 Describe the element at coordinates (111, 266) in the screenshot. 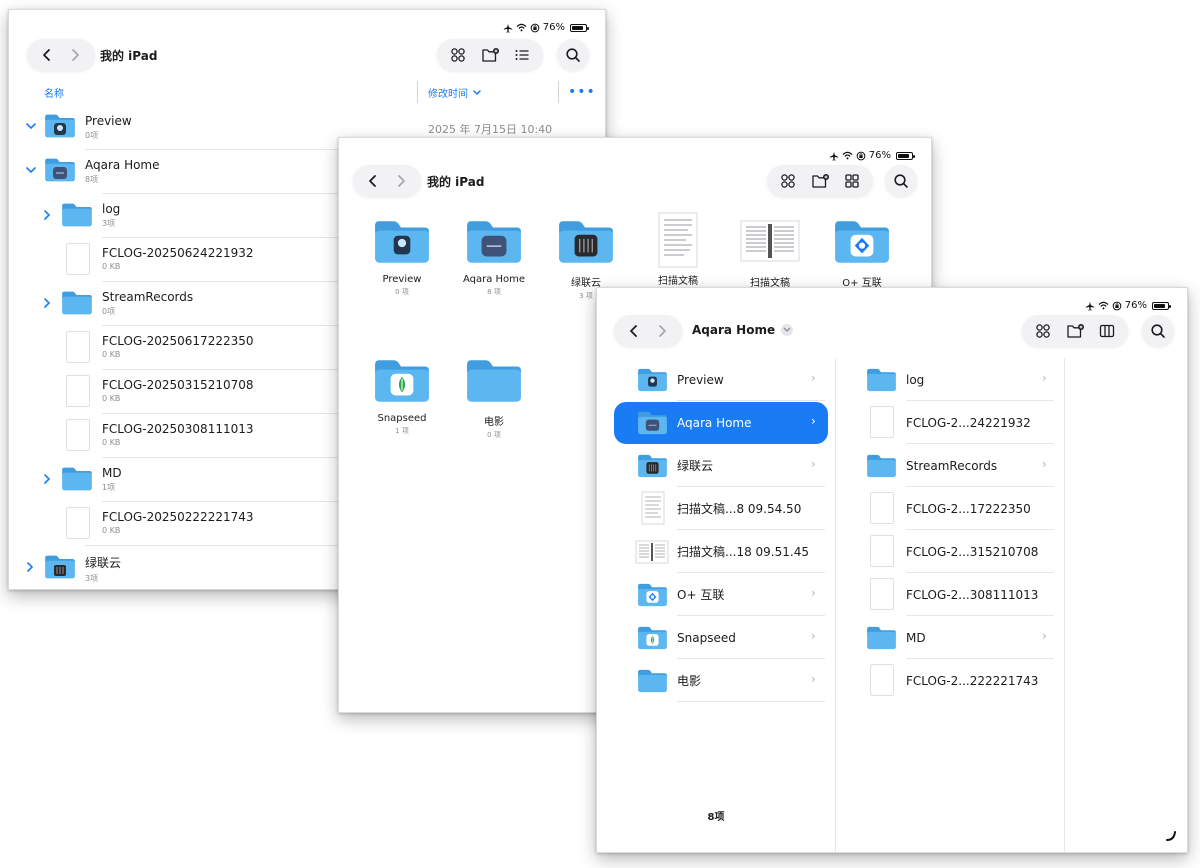

I see `item-meta: 0 KB` at that location.